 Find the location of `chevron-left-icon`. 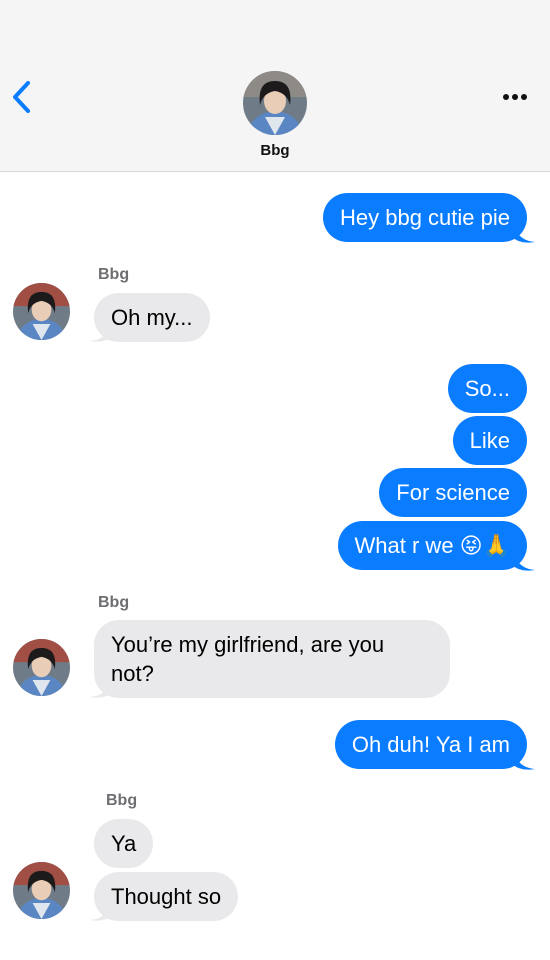

chevron-left-icon is located at coordinates (21, 97).